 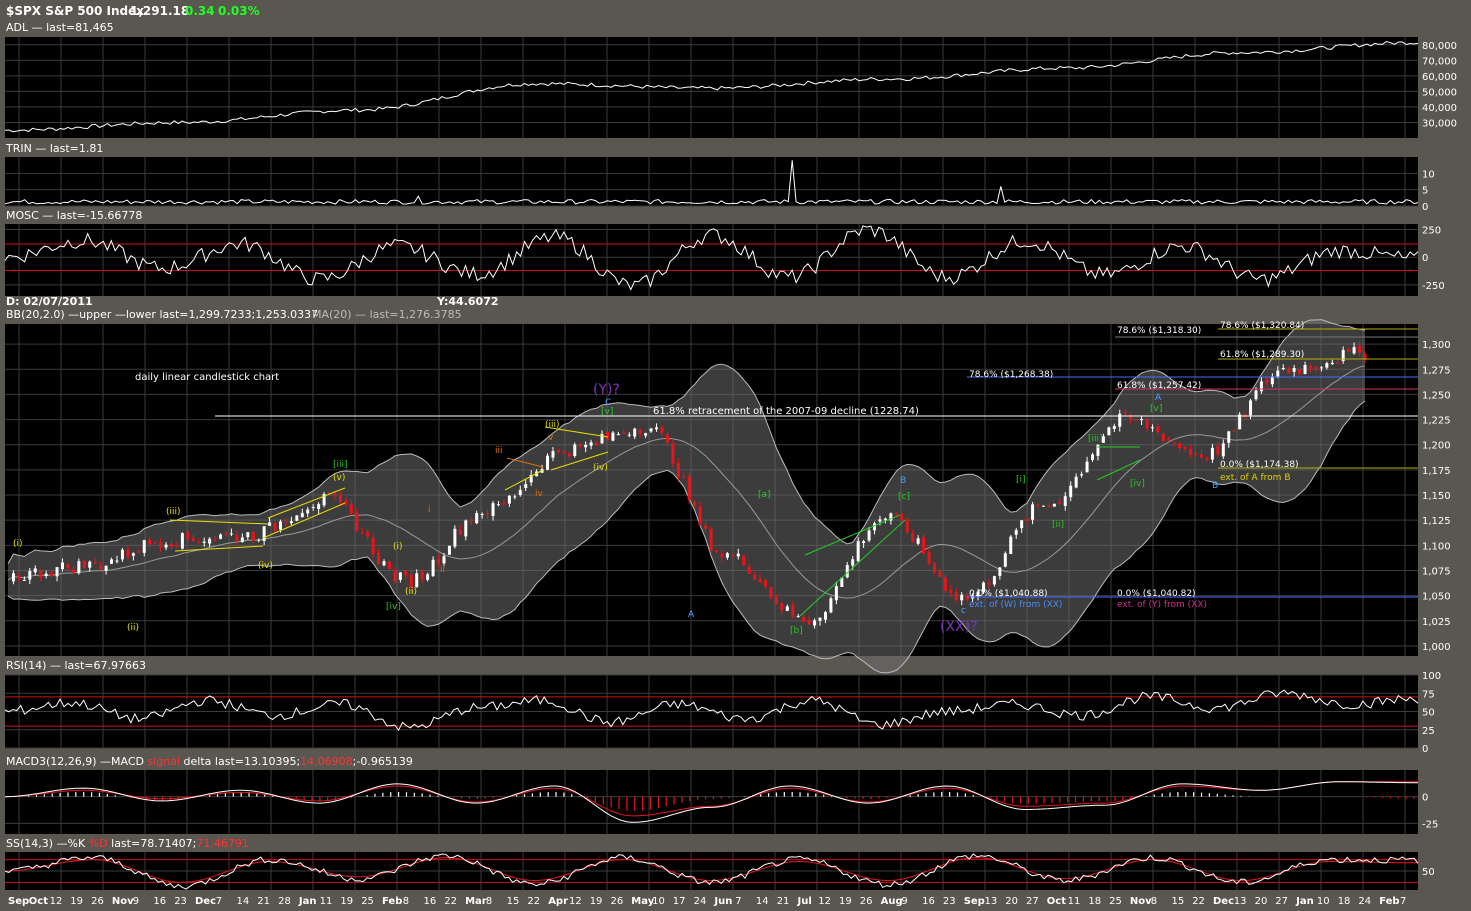 I want to click on wave-label-ii3: ii, so click(x=442, y=570).